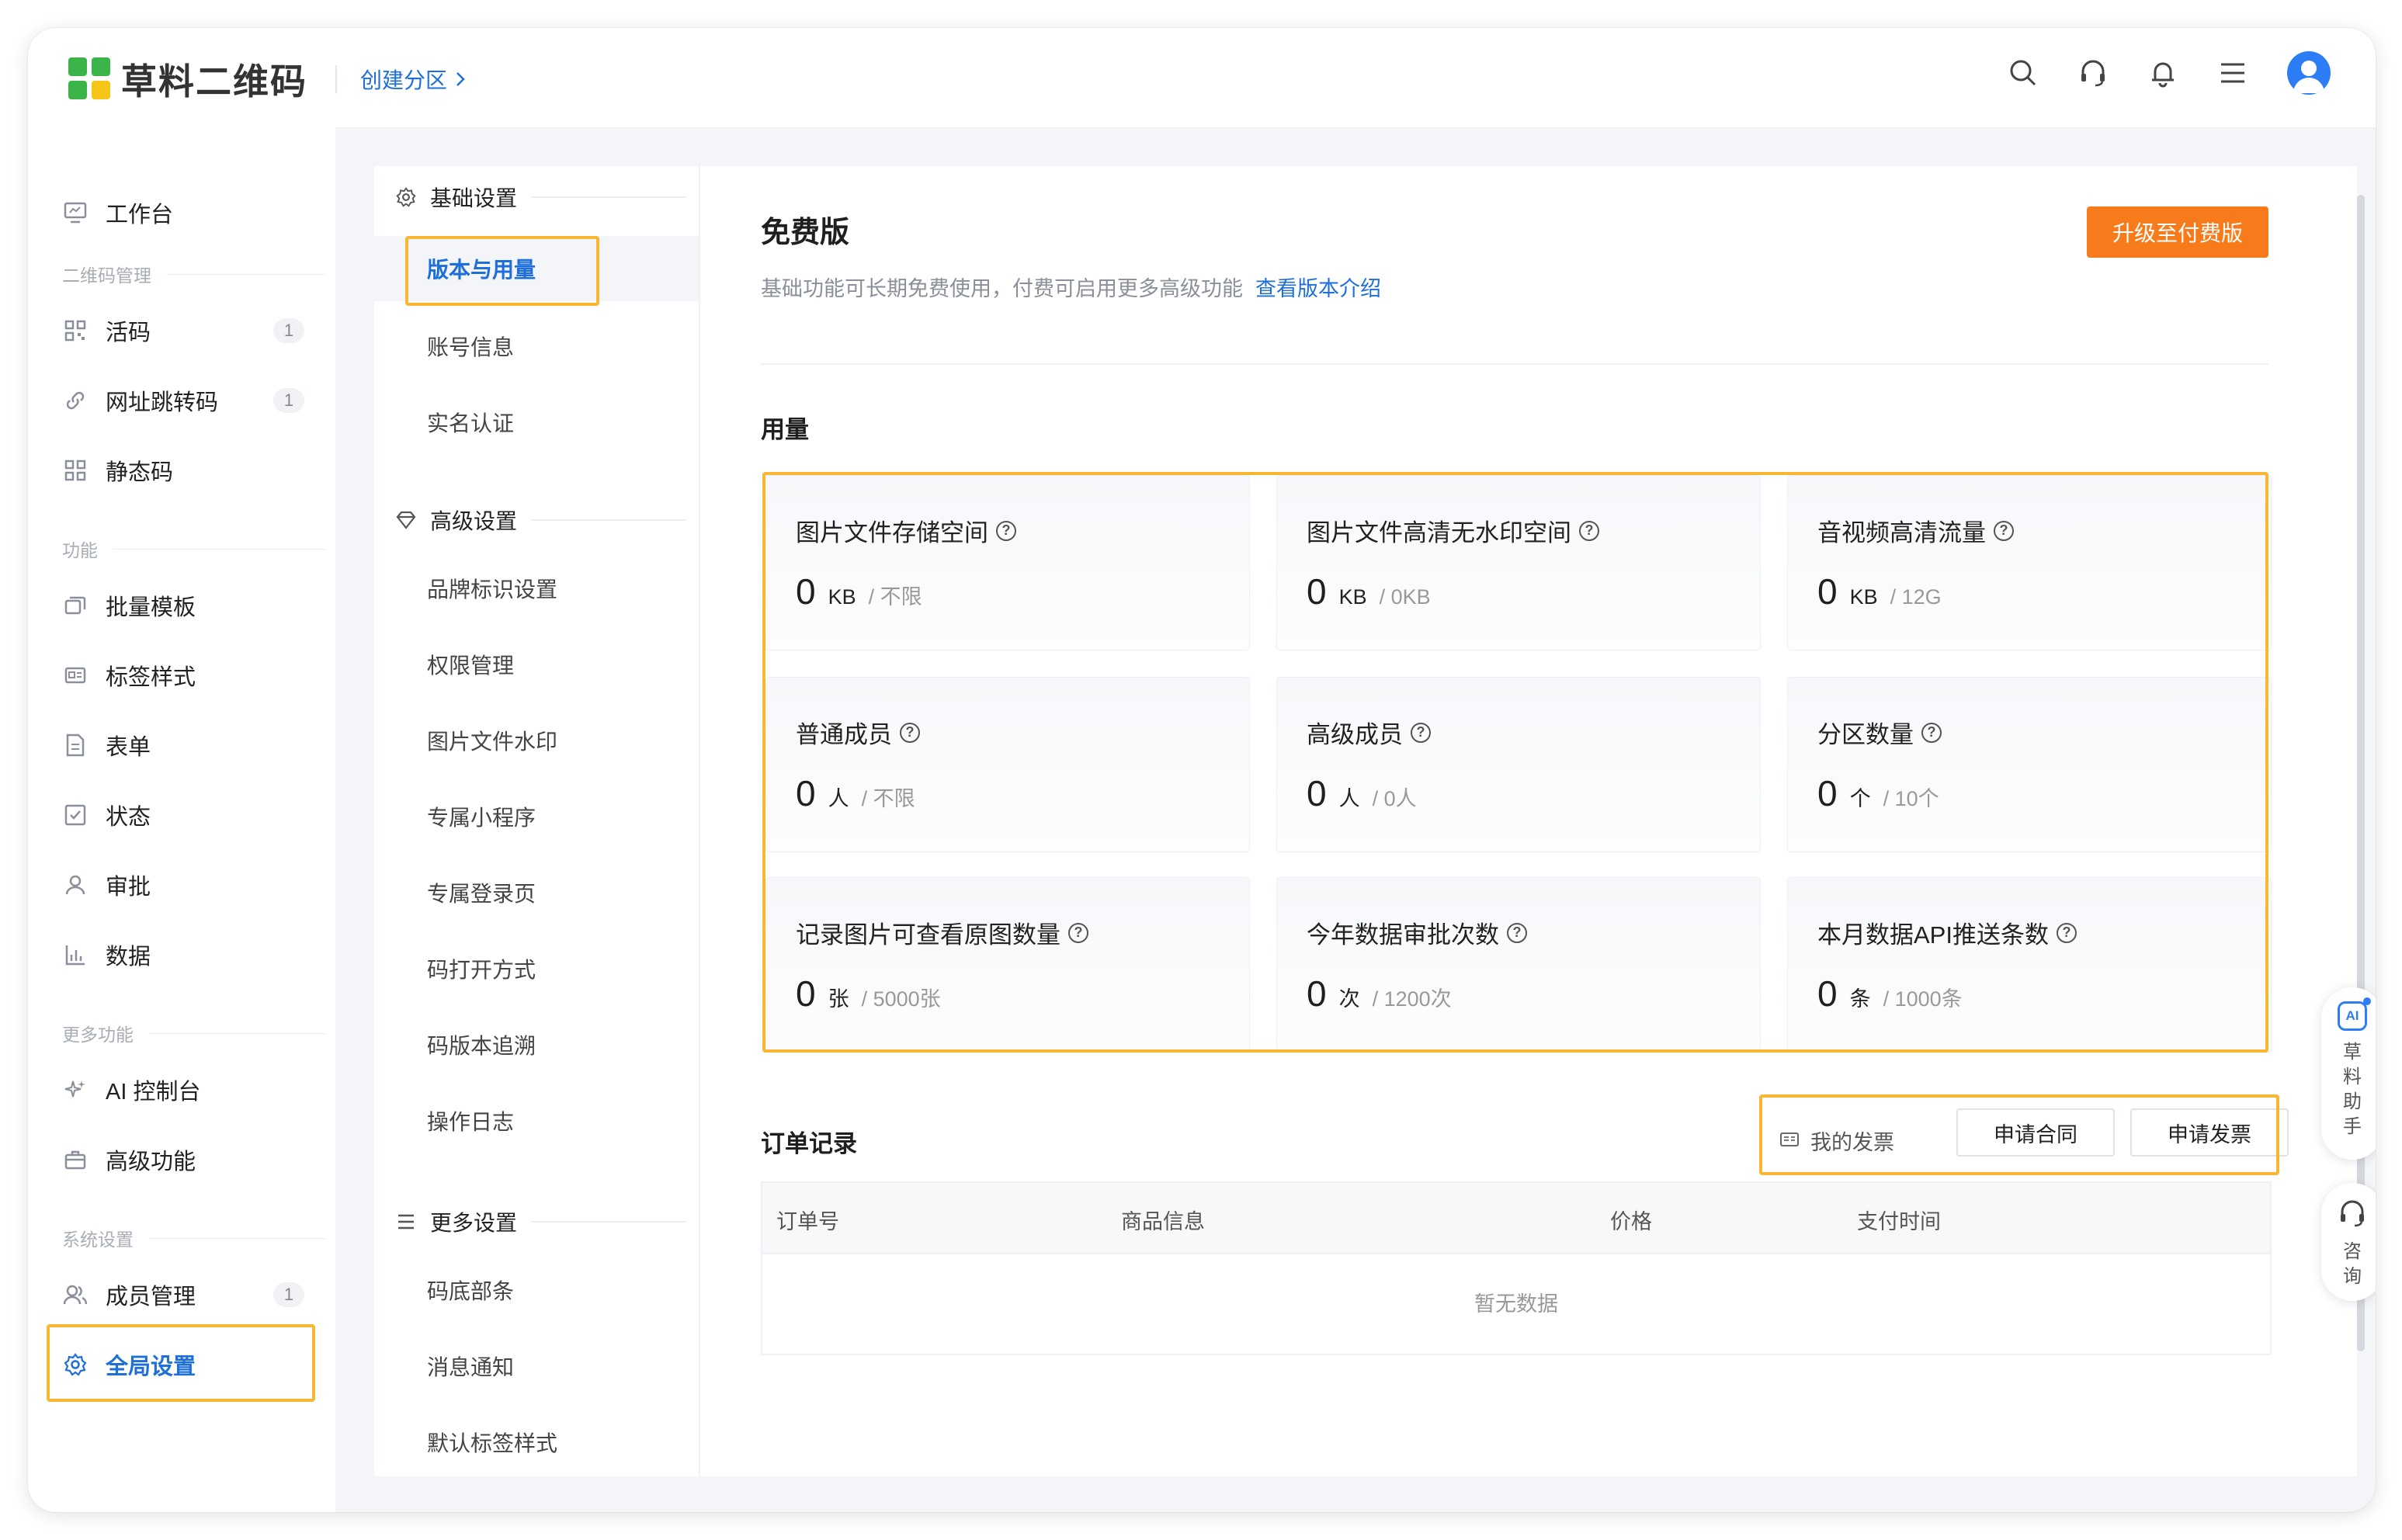 This screenshot has width=2402, height=1540. What do you see at coordinates (808, 1221) in the screenshot?
I see `column-header: 订单号` at bounding box center [808, 1221].